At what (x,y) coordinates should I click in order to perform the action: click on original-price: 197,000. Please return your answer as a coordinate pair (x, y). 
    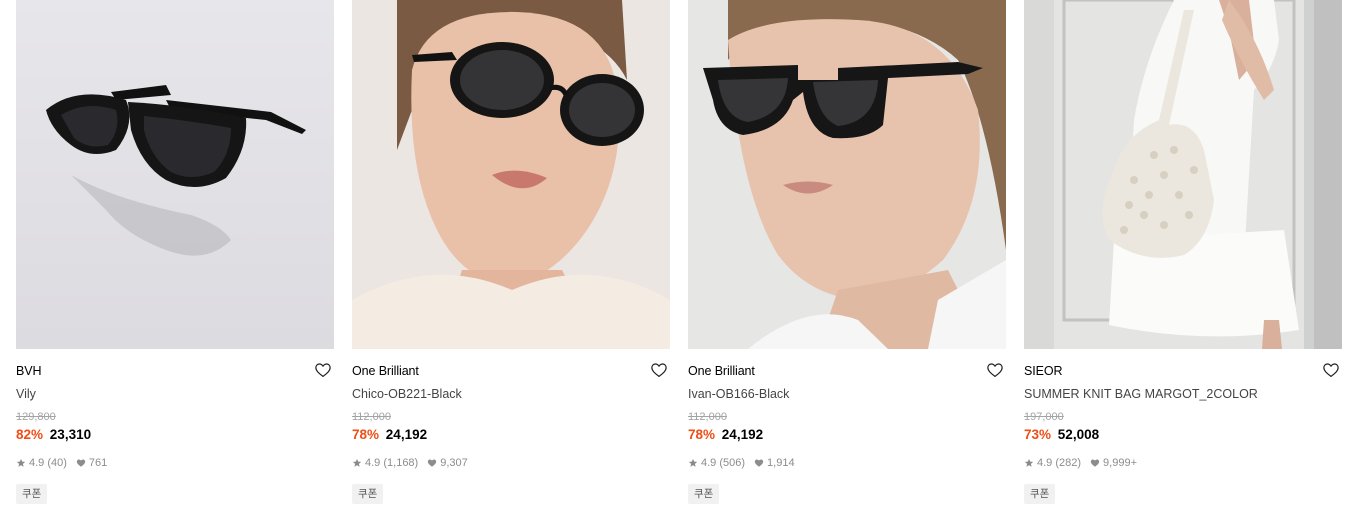
    Looking at the image, I should click on (1044, 417).